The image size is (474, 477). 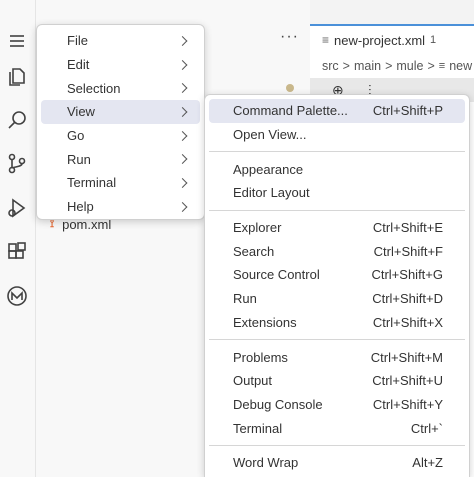 I want to click on breadcrumb-item: src, so click(x=330, y=66).